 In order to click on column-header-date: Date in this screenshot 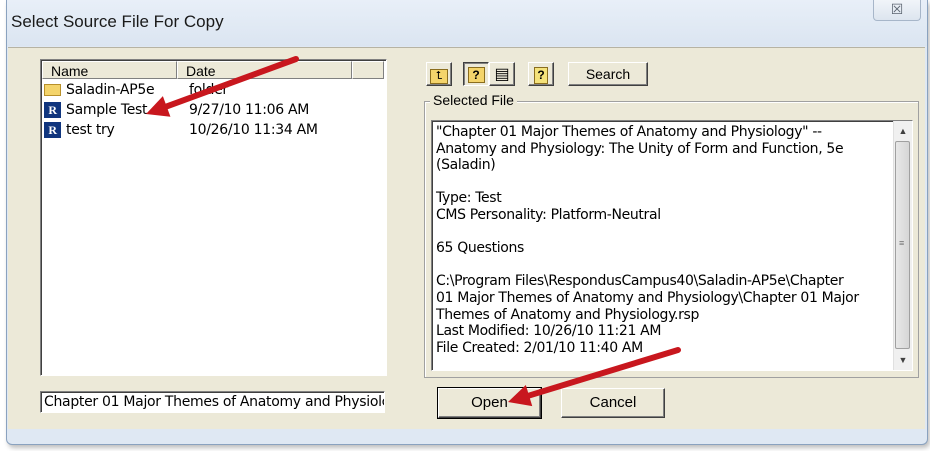, I will do `click(264, 70)`.